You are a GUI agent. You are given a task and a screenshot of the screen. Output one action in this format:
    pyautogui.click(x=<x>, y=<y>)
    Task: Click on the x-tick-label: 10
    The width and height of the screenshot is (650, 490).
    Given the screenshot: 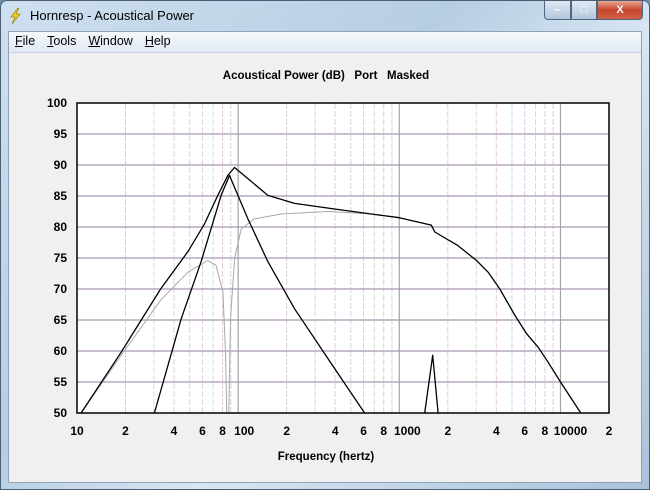 What is the action you would take?
    pyautogui.click(x=77, y=431)
    